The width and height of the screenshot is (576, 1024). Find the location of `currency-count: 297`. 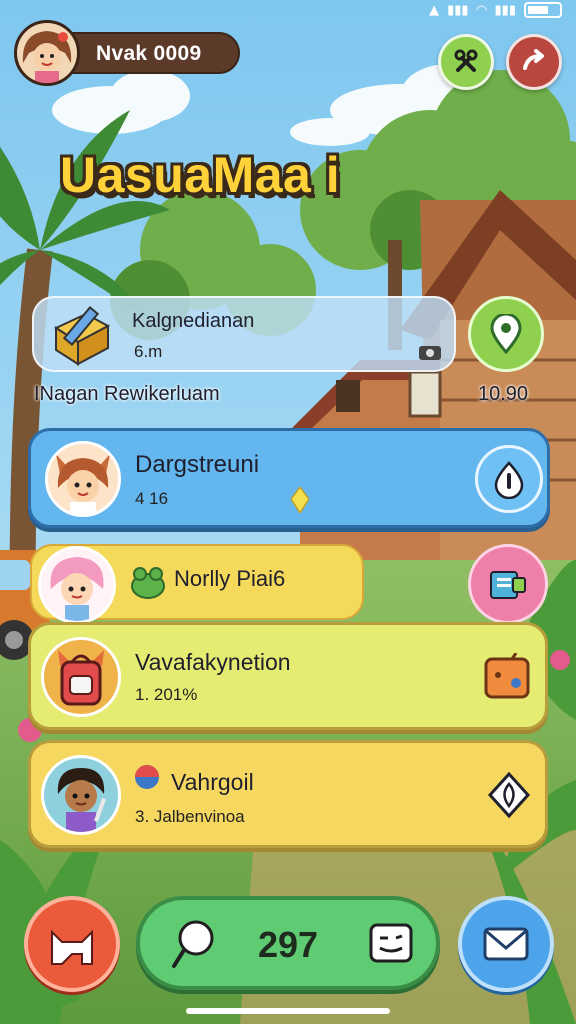

currency-count: 297 is located at coordinates (288, 944).